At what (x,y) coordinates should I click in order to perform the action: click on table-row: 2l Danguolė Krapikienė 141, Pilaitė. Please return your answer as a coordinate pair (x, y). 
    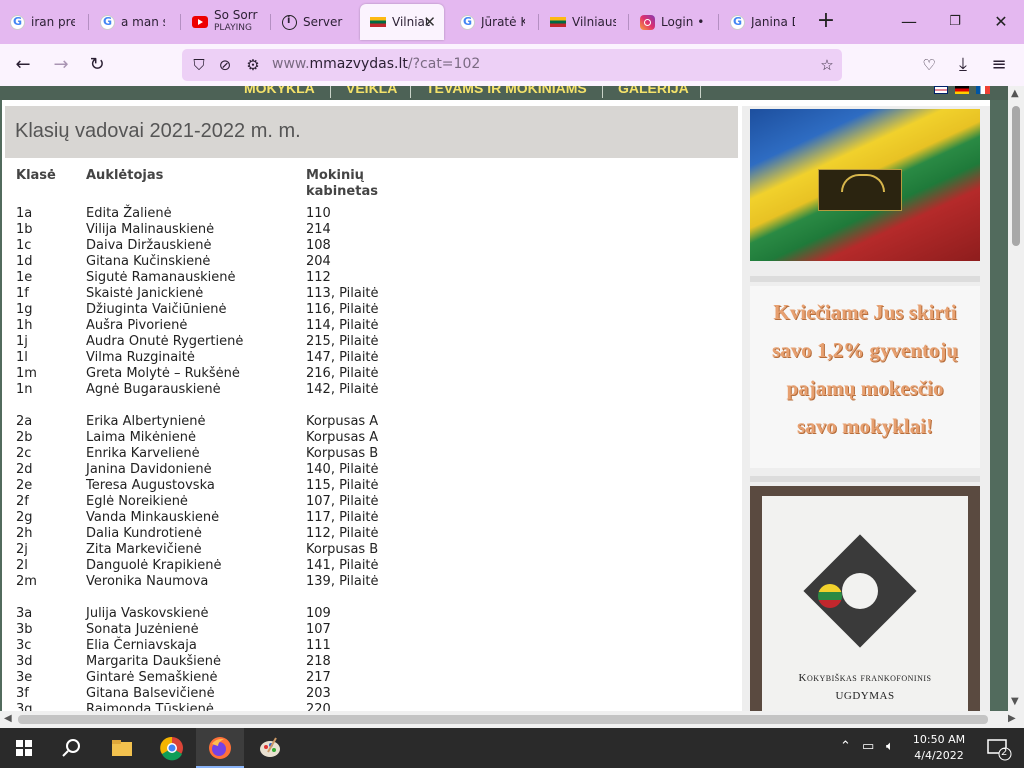
    Looking at the image, I should click on (216, 566).